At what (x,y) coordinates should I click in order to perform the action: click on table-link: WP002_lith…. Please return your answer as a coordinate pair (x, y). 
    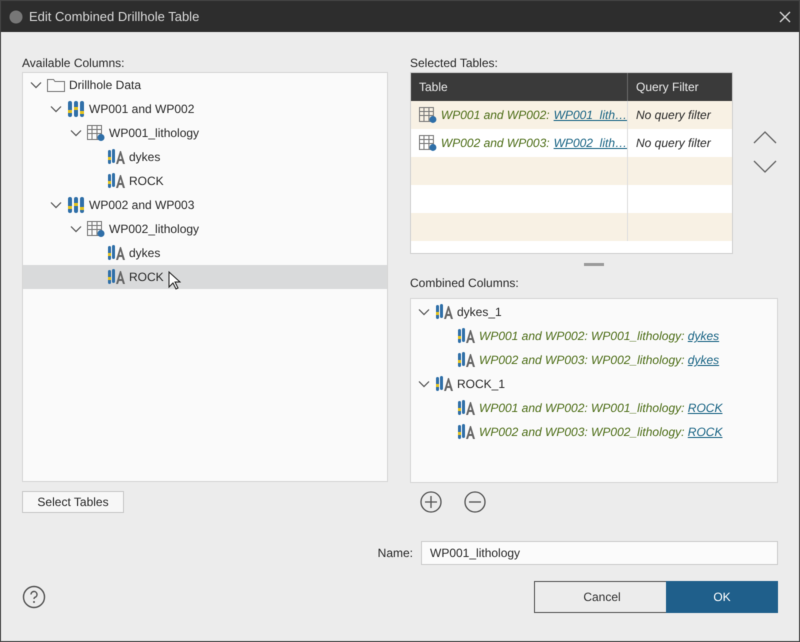
    Looking at the image, I should click on (590, 143).